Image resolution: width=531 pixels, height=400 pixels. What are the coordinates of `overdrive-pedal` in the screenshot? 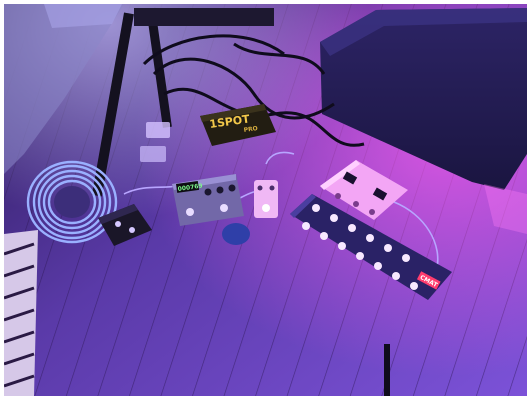 It's located at (266, 199).